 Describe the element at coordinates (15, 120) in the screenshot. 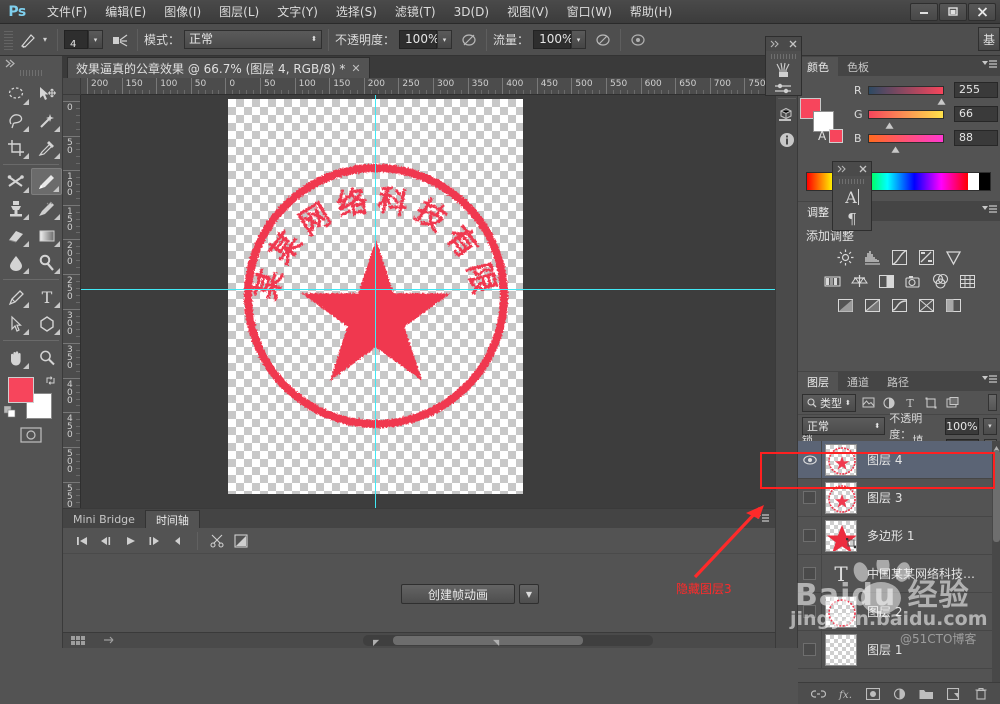

I see `lasso-tool` at that location.